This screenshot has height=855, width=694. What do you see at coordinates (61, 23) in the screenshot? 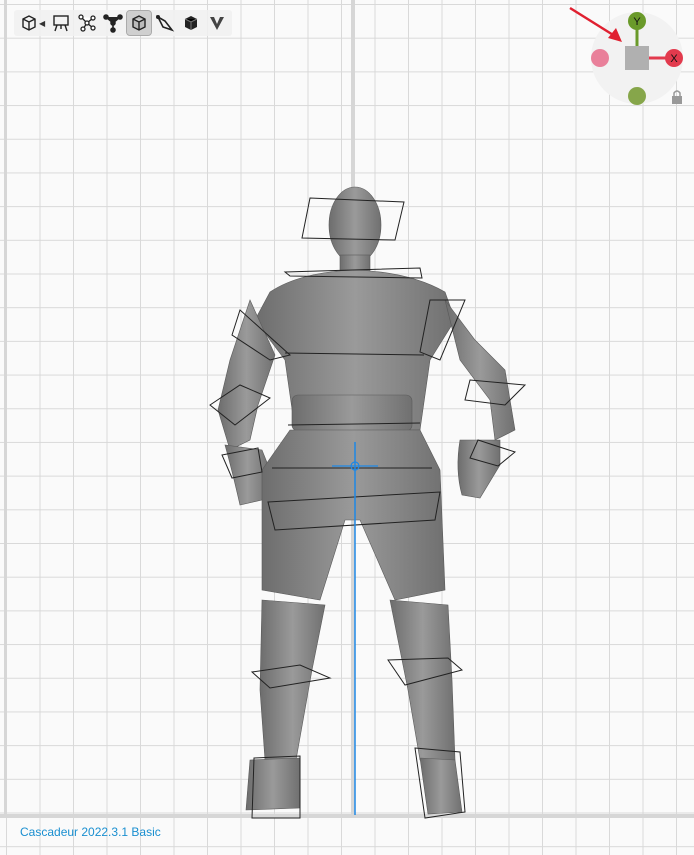
I see `easel-icon` at bounding box center [61, 23].